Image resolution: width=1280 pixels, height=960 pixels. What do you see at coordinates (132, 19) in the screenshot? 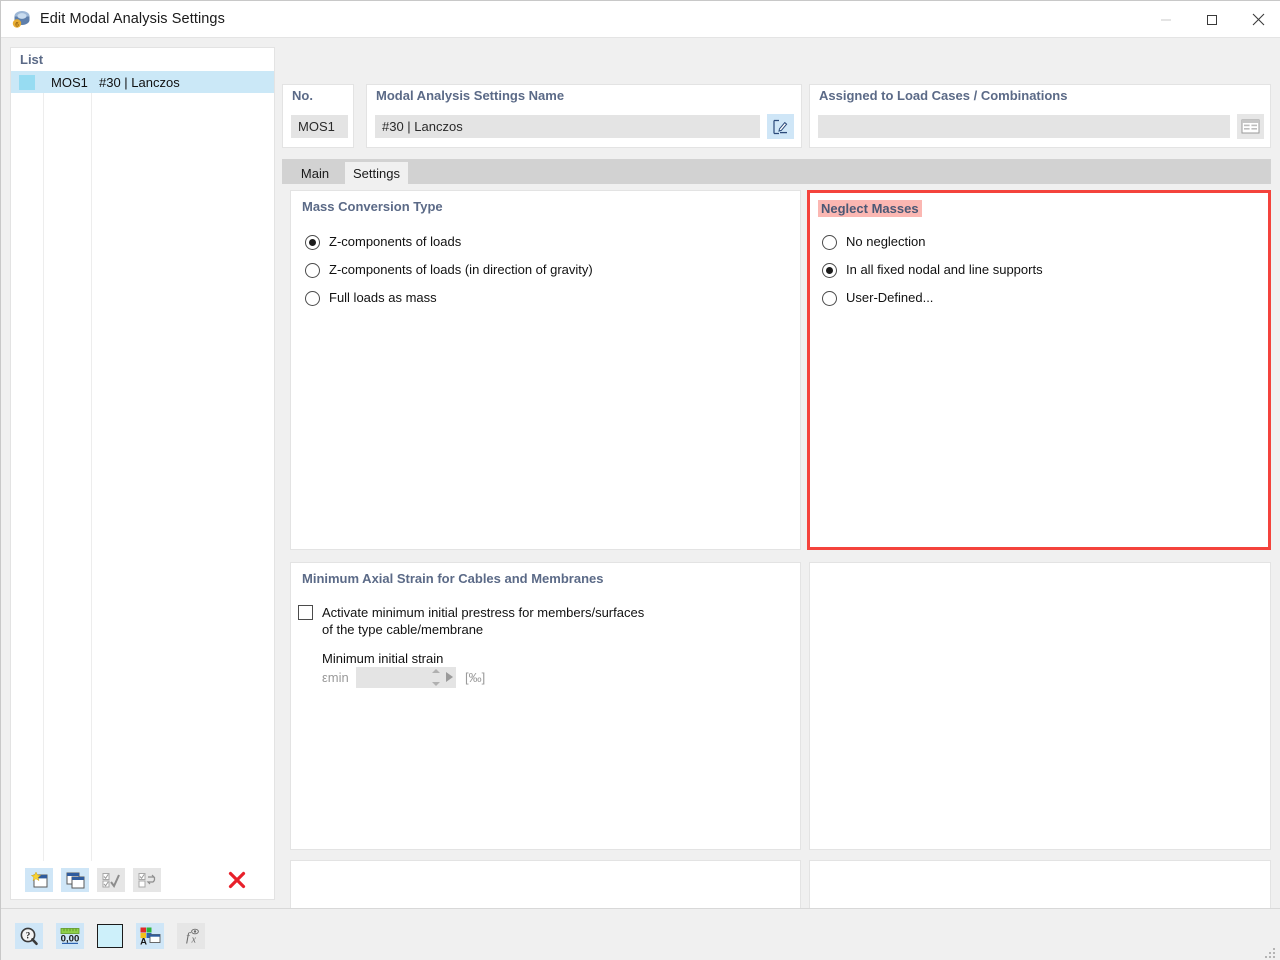
I see `window-title: Edit Modal Analysis Settings` at bounding box center [132, 19].